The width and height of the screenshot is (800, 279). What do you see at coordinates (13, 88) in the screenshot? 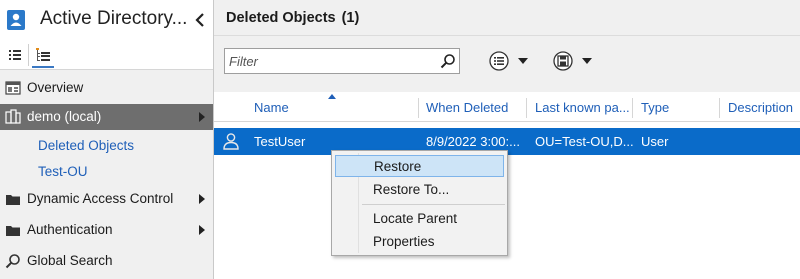
I see `overview-icon` at bounding box center [13, 88].